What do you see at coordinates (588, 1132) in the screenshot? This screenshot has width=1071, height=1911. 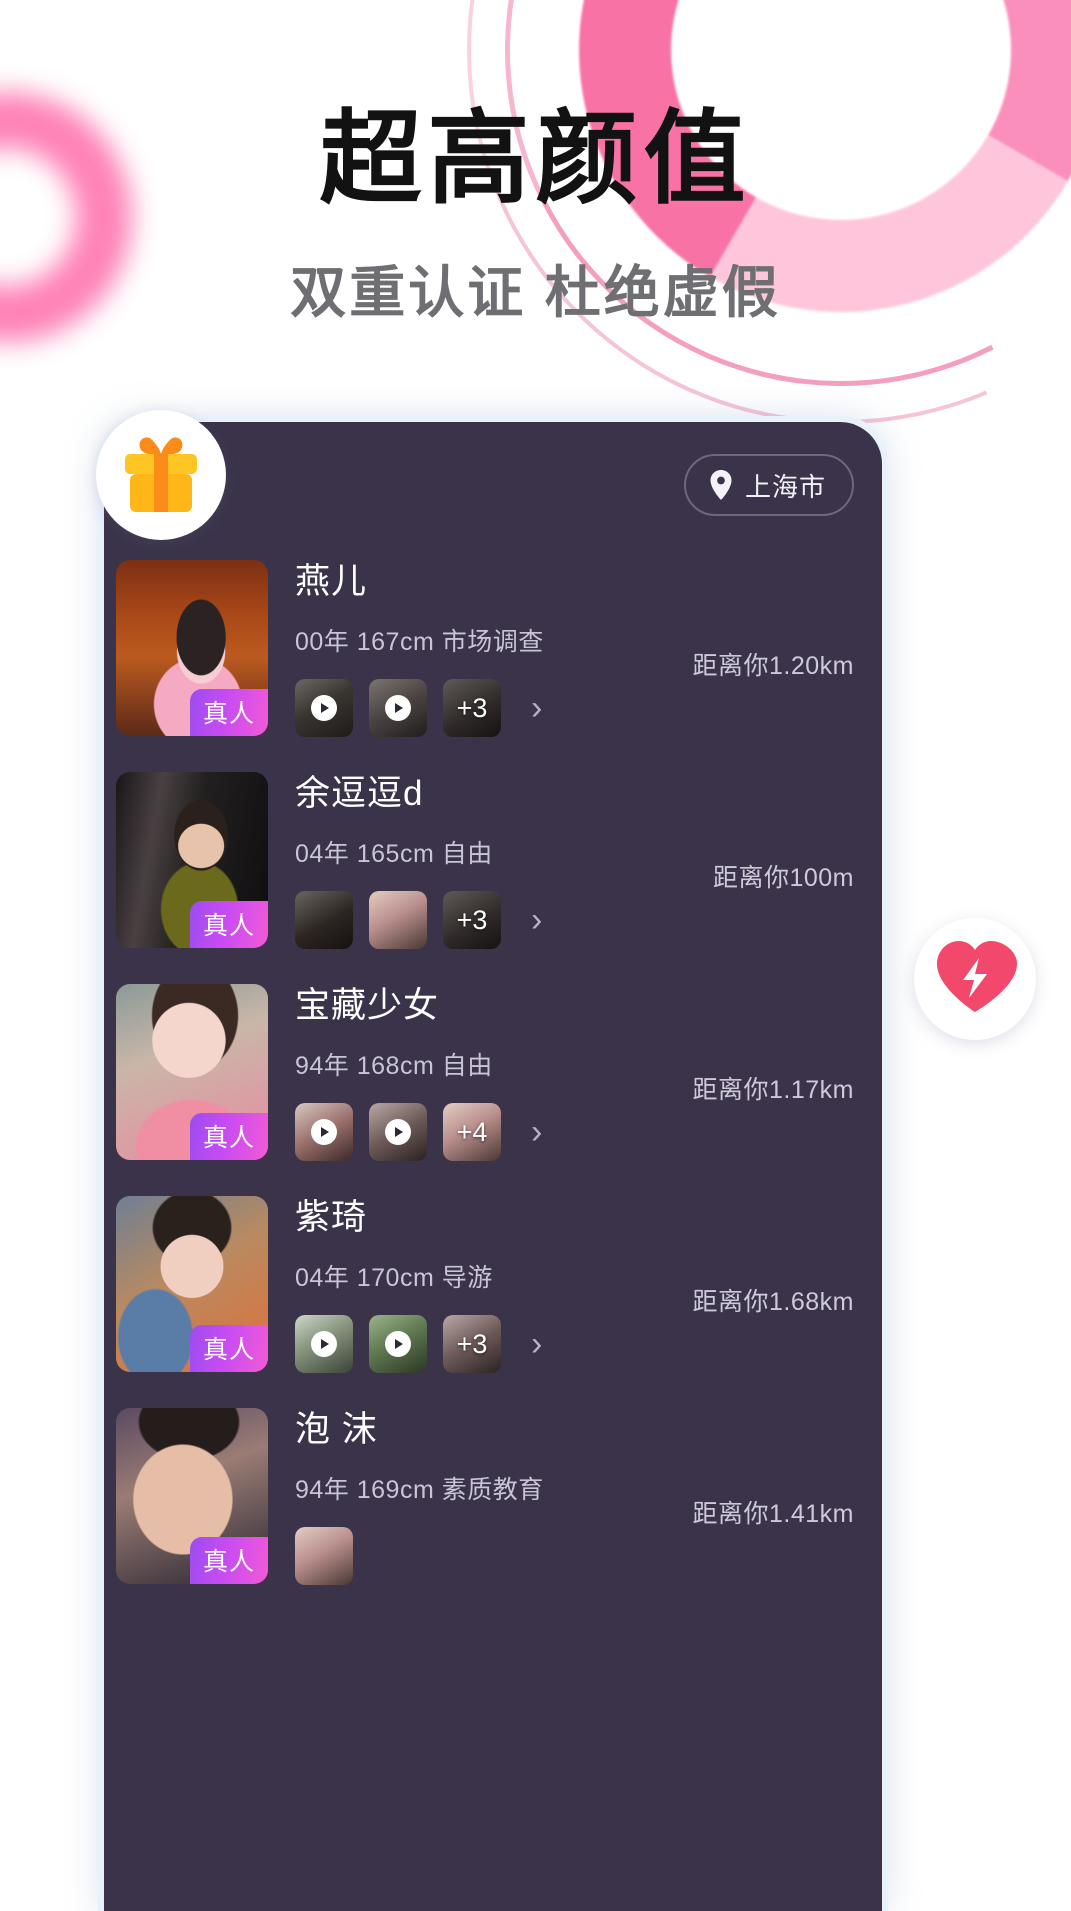 I see `media-thumbnail-strip: +4 ›` at bounding box center [588, 1132].